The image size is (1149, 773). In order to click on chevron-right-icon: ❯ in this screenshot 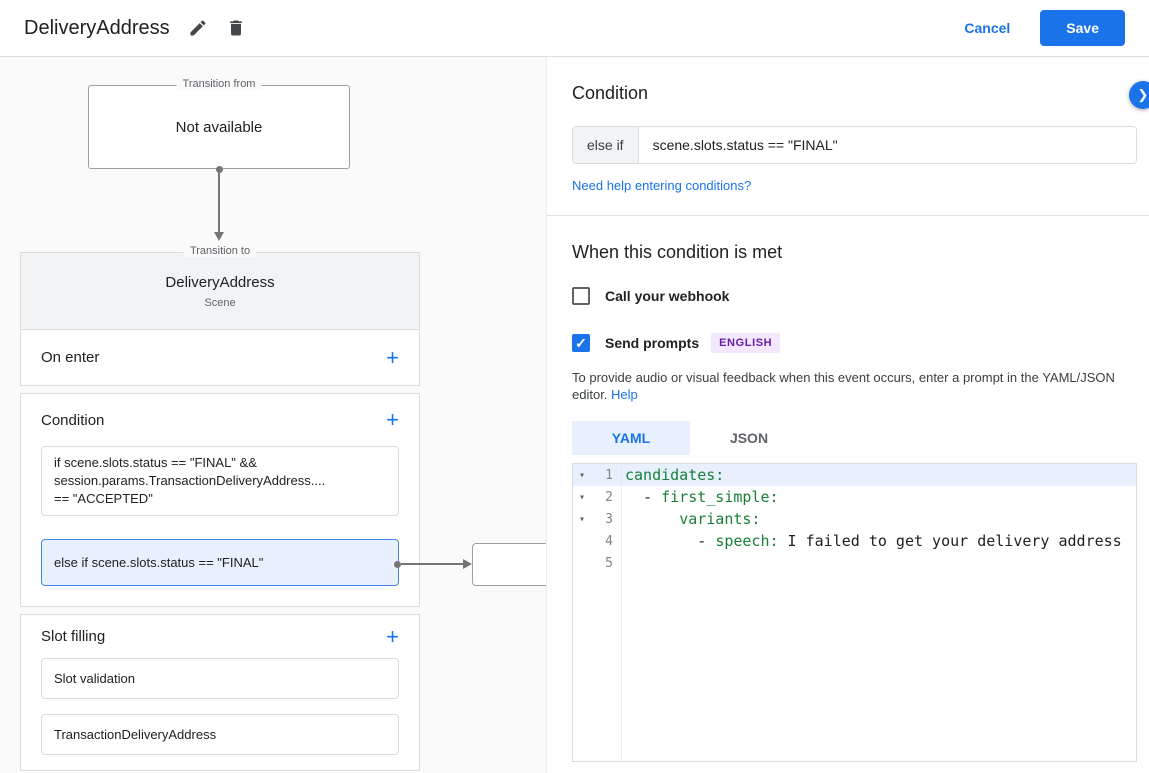, I will do `click(1143, 94)`.